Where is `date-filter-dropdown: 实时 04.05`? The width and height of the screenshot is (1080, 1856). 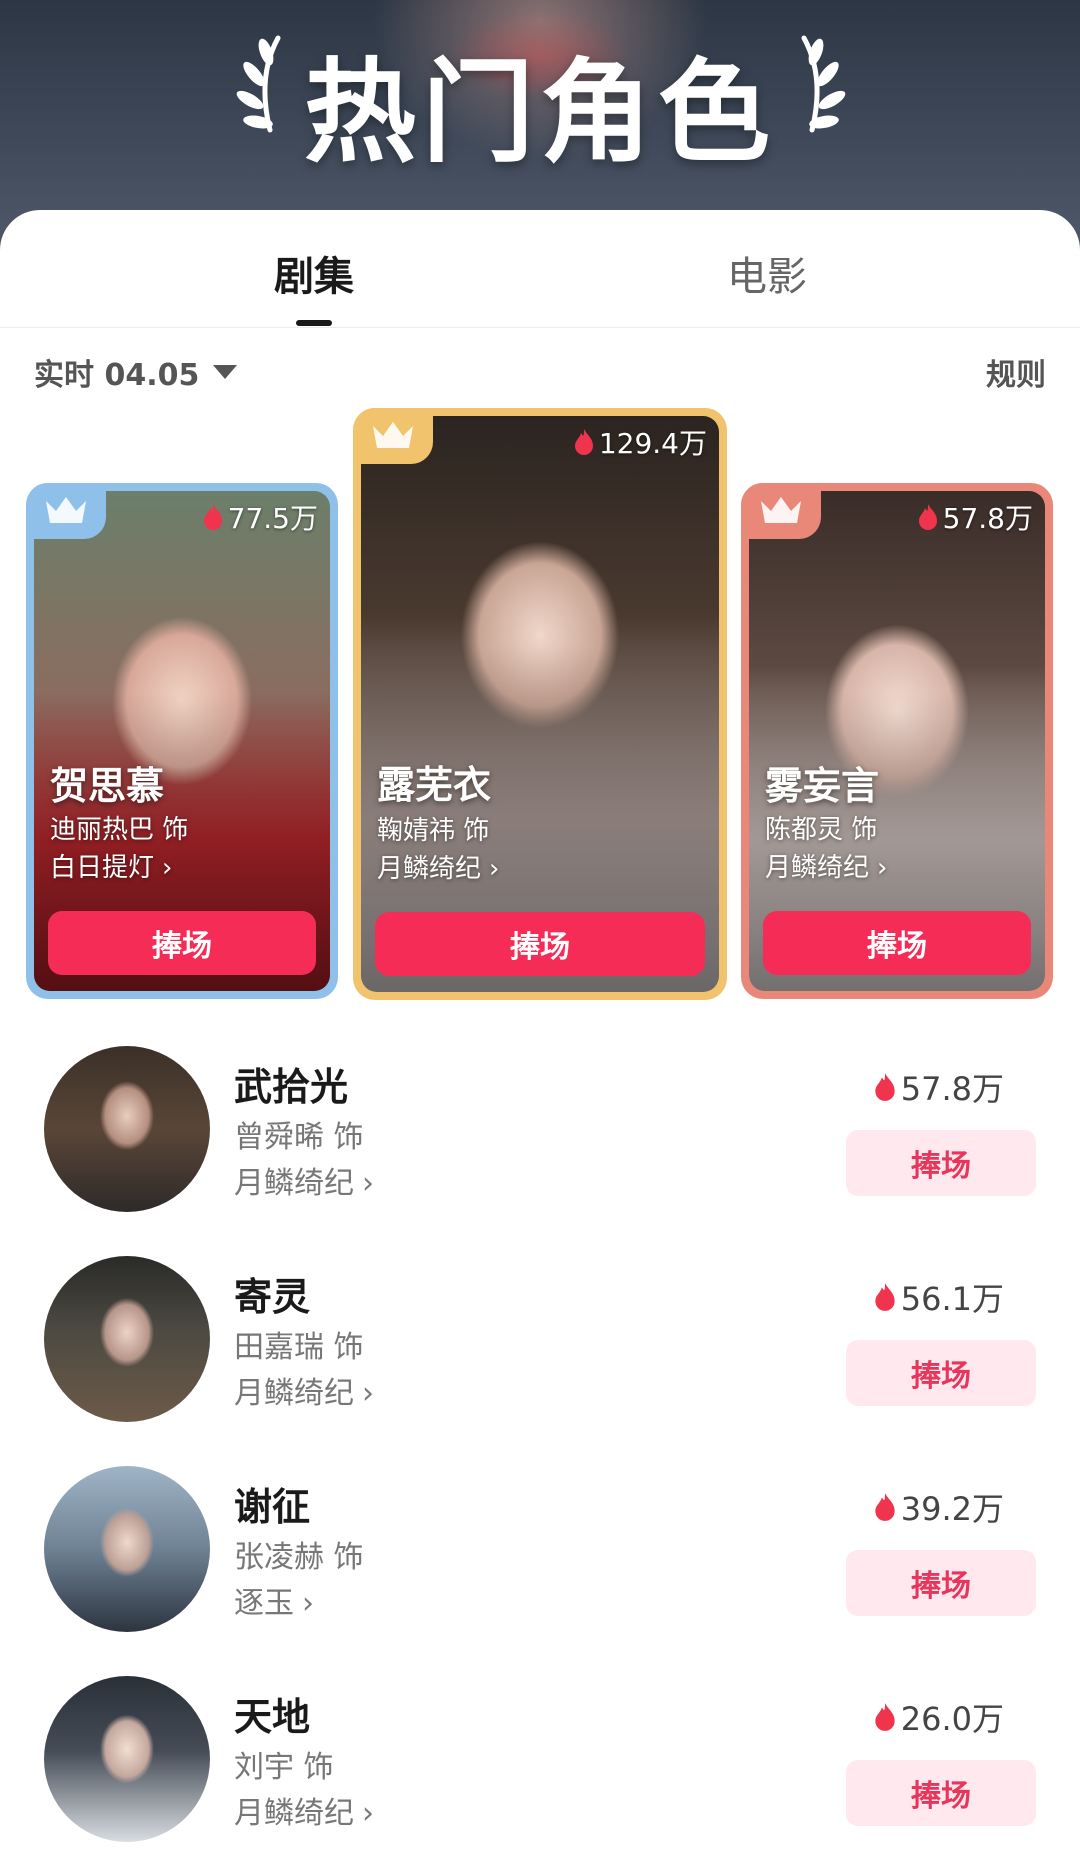
date-filter-dropdown: 实时 04.05 is located at coordinates (136, 372).